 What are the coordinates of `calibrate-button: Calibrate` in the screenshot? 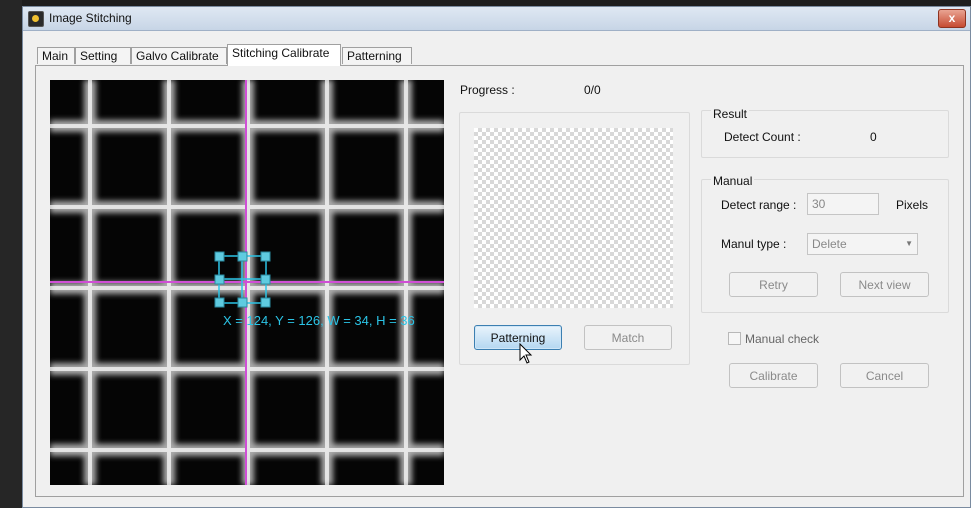 It's located at (773, 375).